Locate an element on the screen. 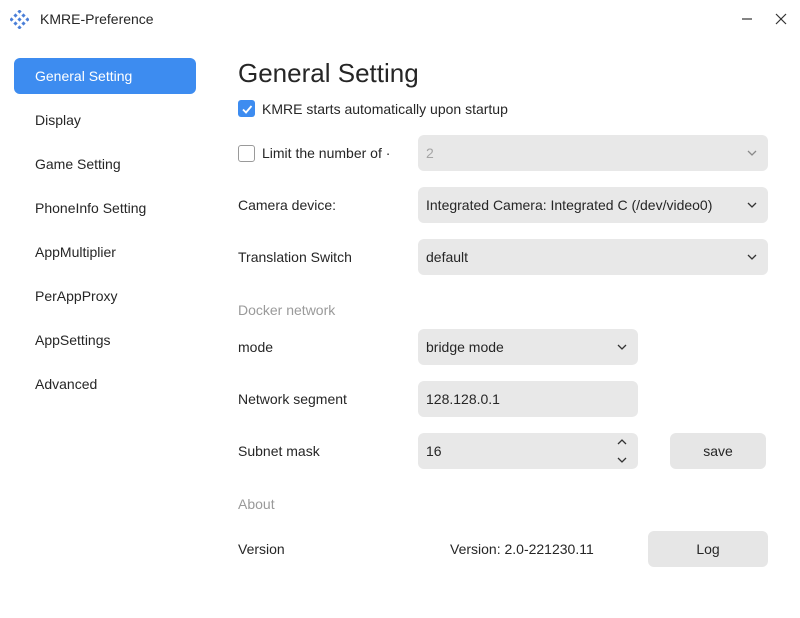 The width and height of the screenshot is (800, 618). mode-label: mode is located at coordinates (256, 347).